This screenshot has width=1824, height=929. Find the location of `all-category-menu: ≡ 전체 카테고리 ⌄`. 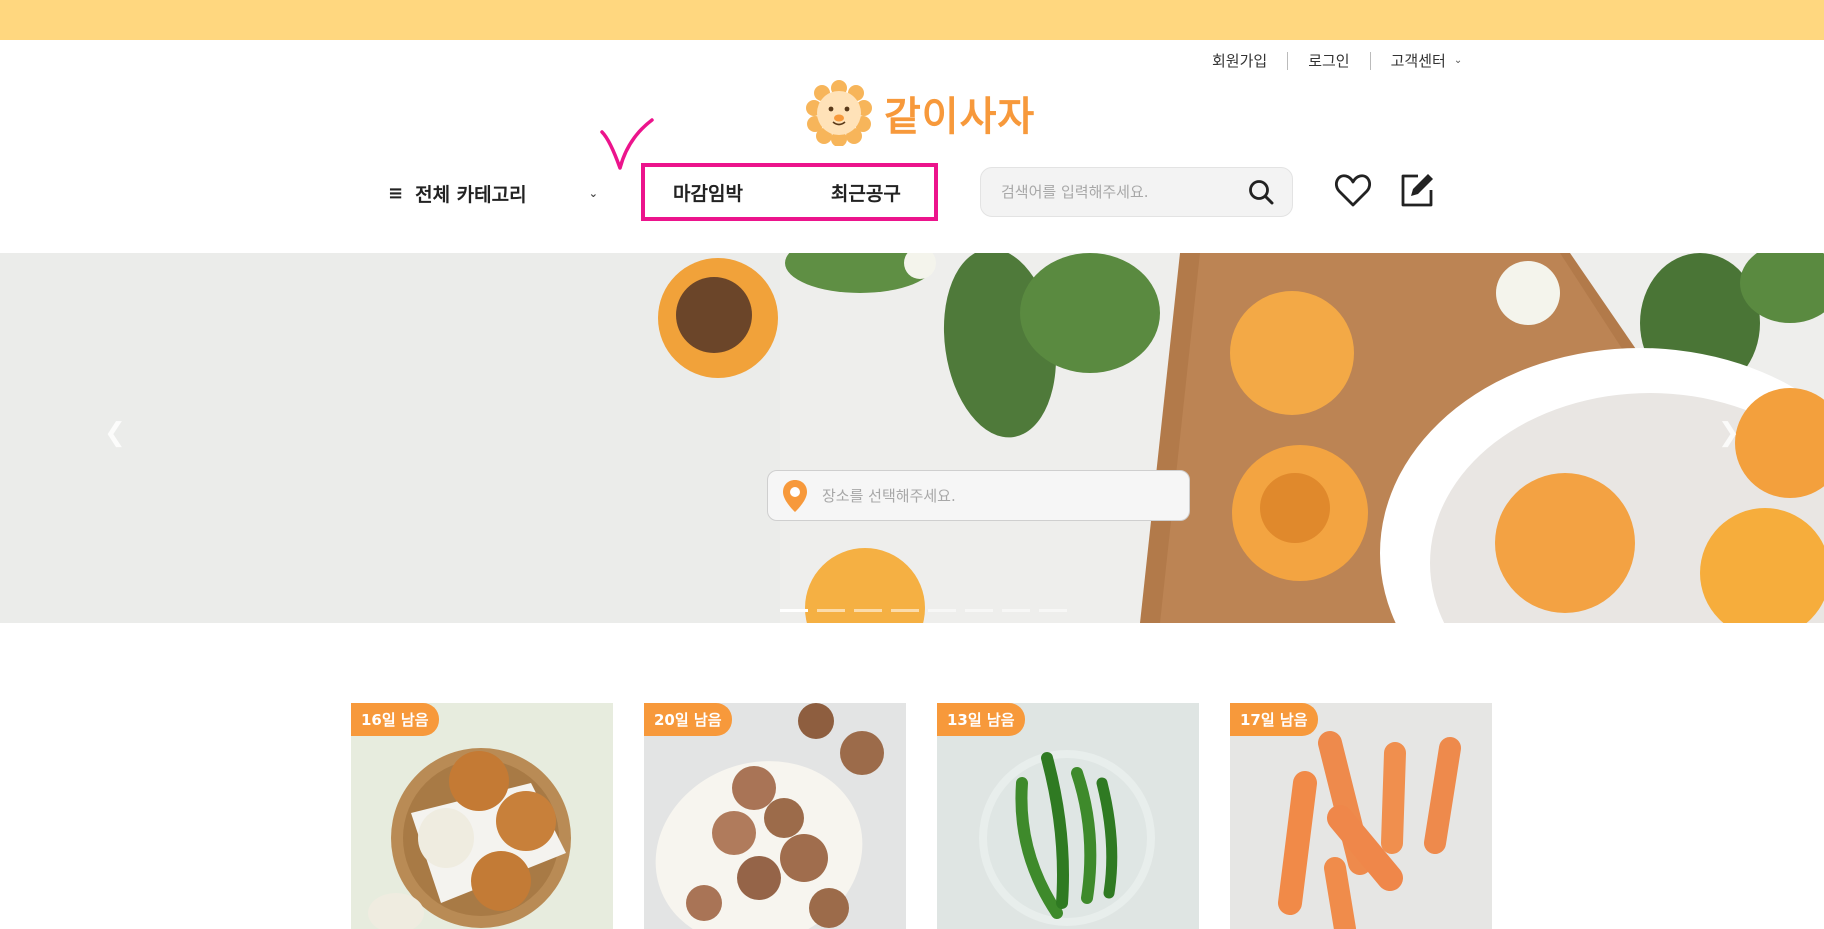

all-category-menu: ≡ 전체 카테고리 ⌄ is located at coordinates (493, 193).